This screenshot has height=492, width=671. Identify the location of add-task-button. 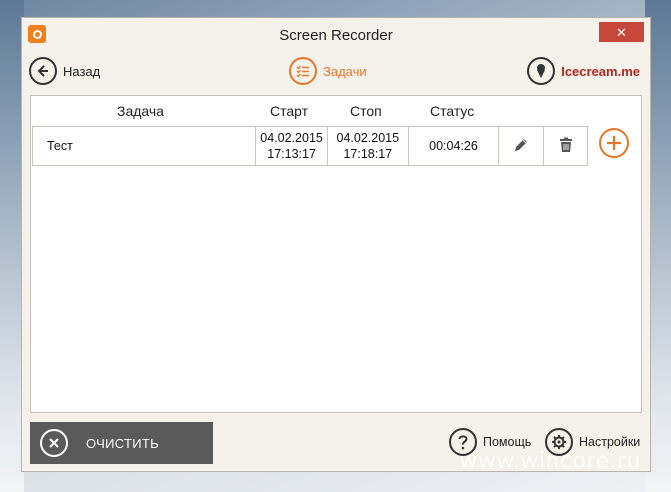
(614, 143).